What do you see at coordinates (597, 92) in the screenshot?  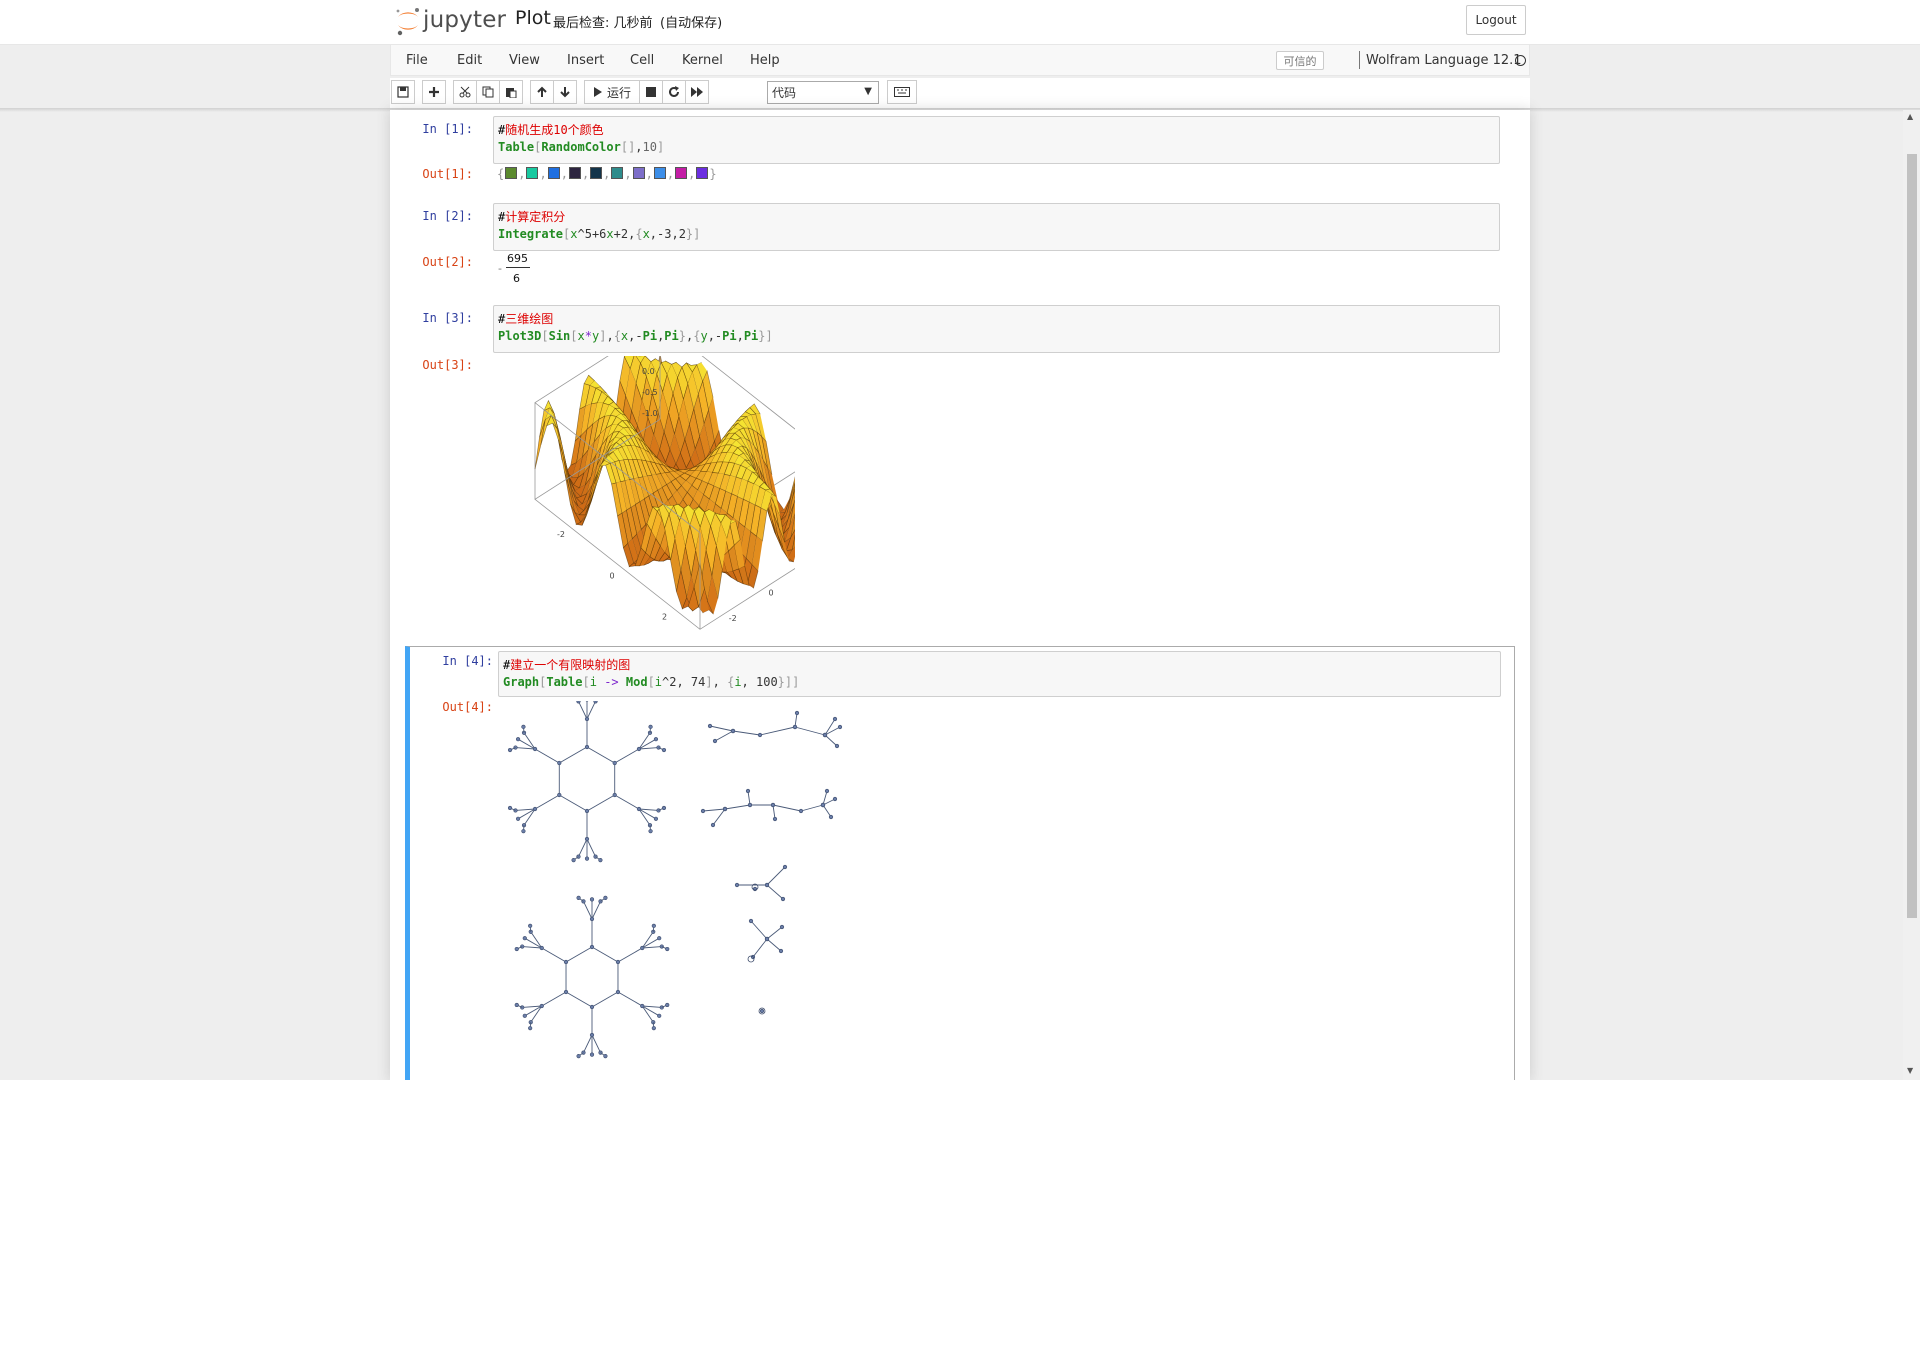 I see `play-icon` at bounding box center [597, 92].